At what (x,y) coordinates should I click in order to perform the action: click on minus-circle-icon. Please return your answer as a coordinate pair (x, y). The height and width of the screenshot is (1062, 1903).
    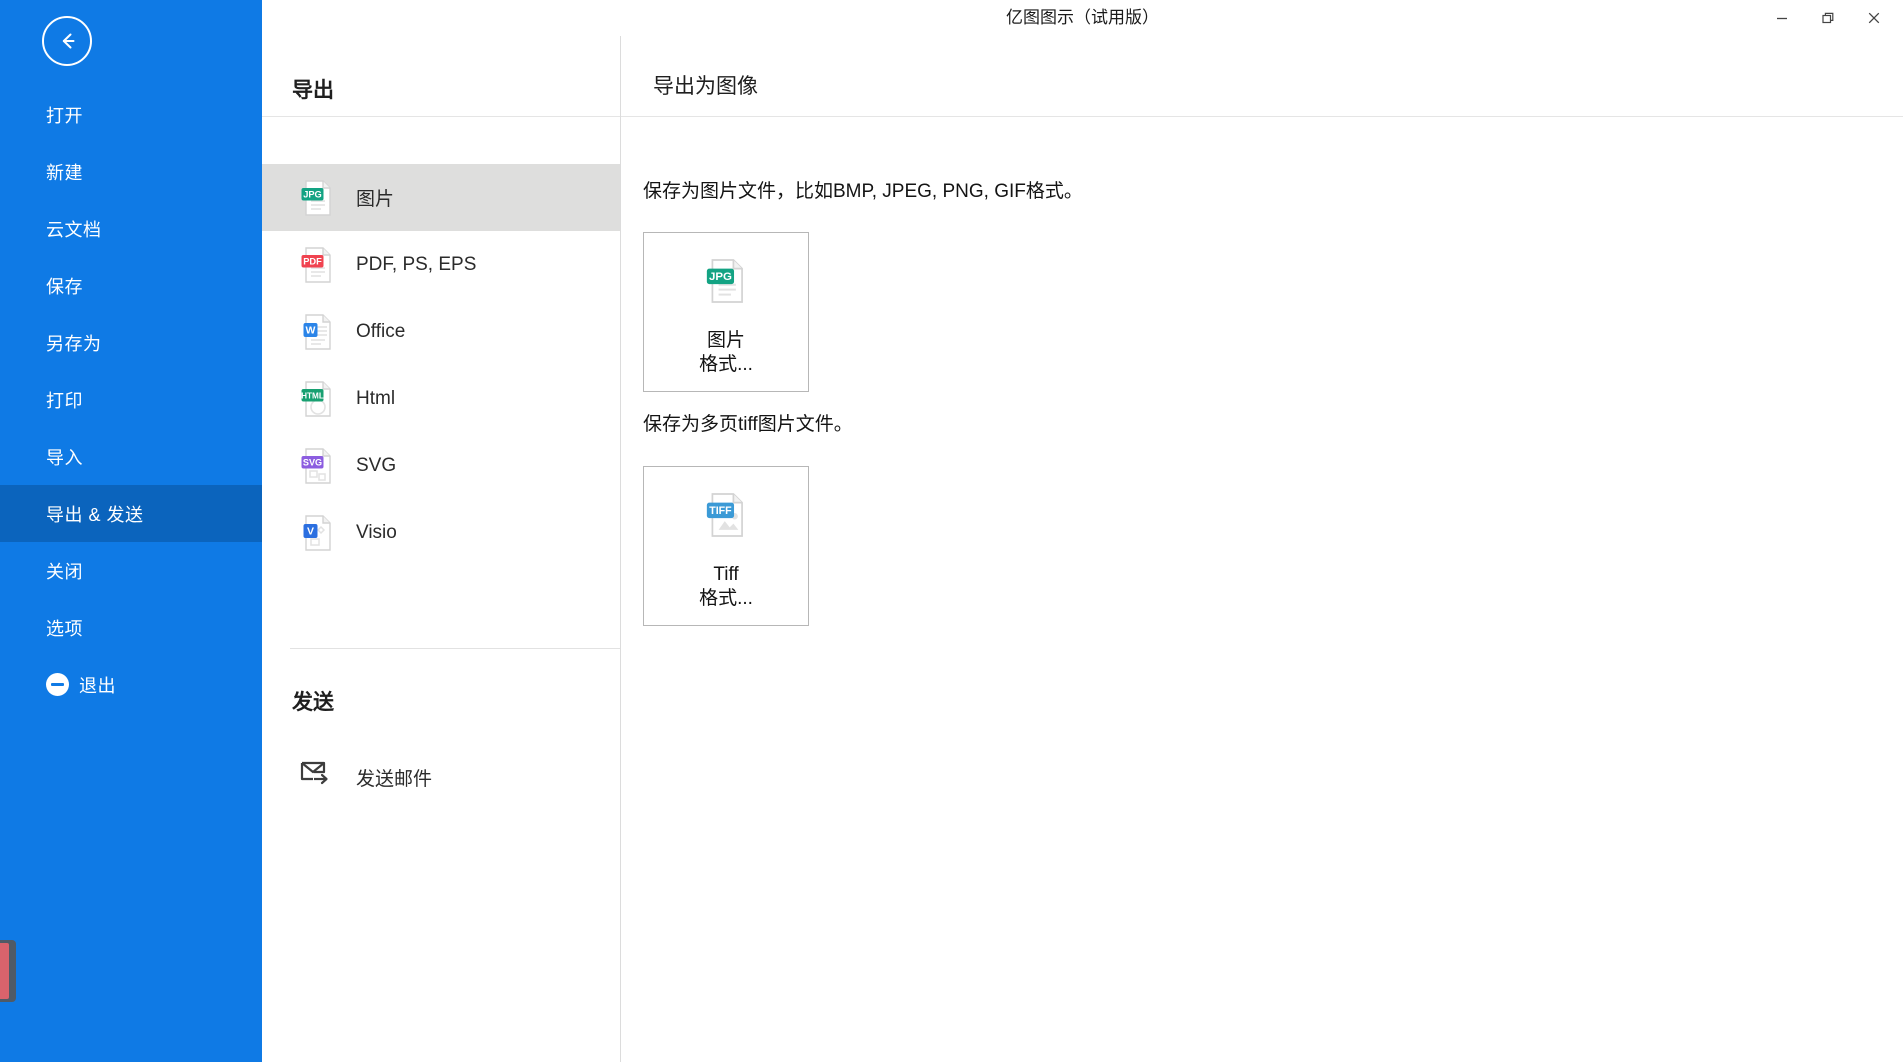
    Looking at the image, I should click on (57, 684).